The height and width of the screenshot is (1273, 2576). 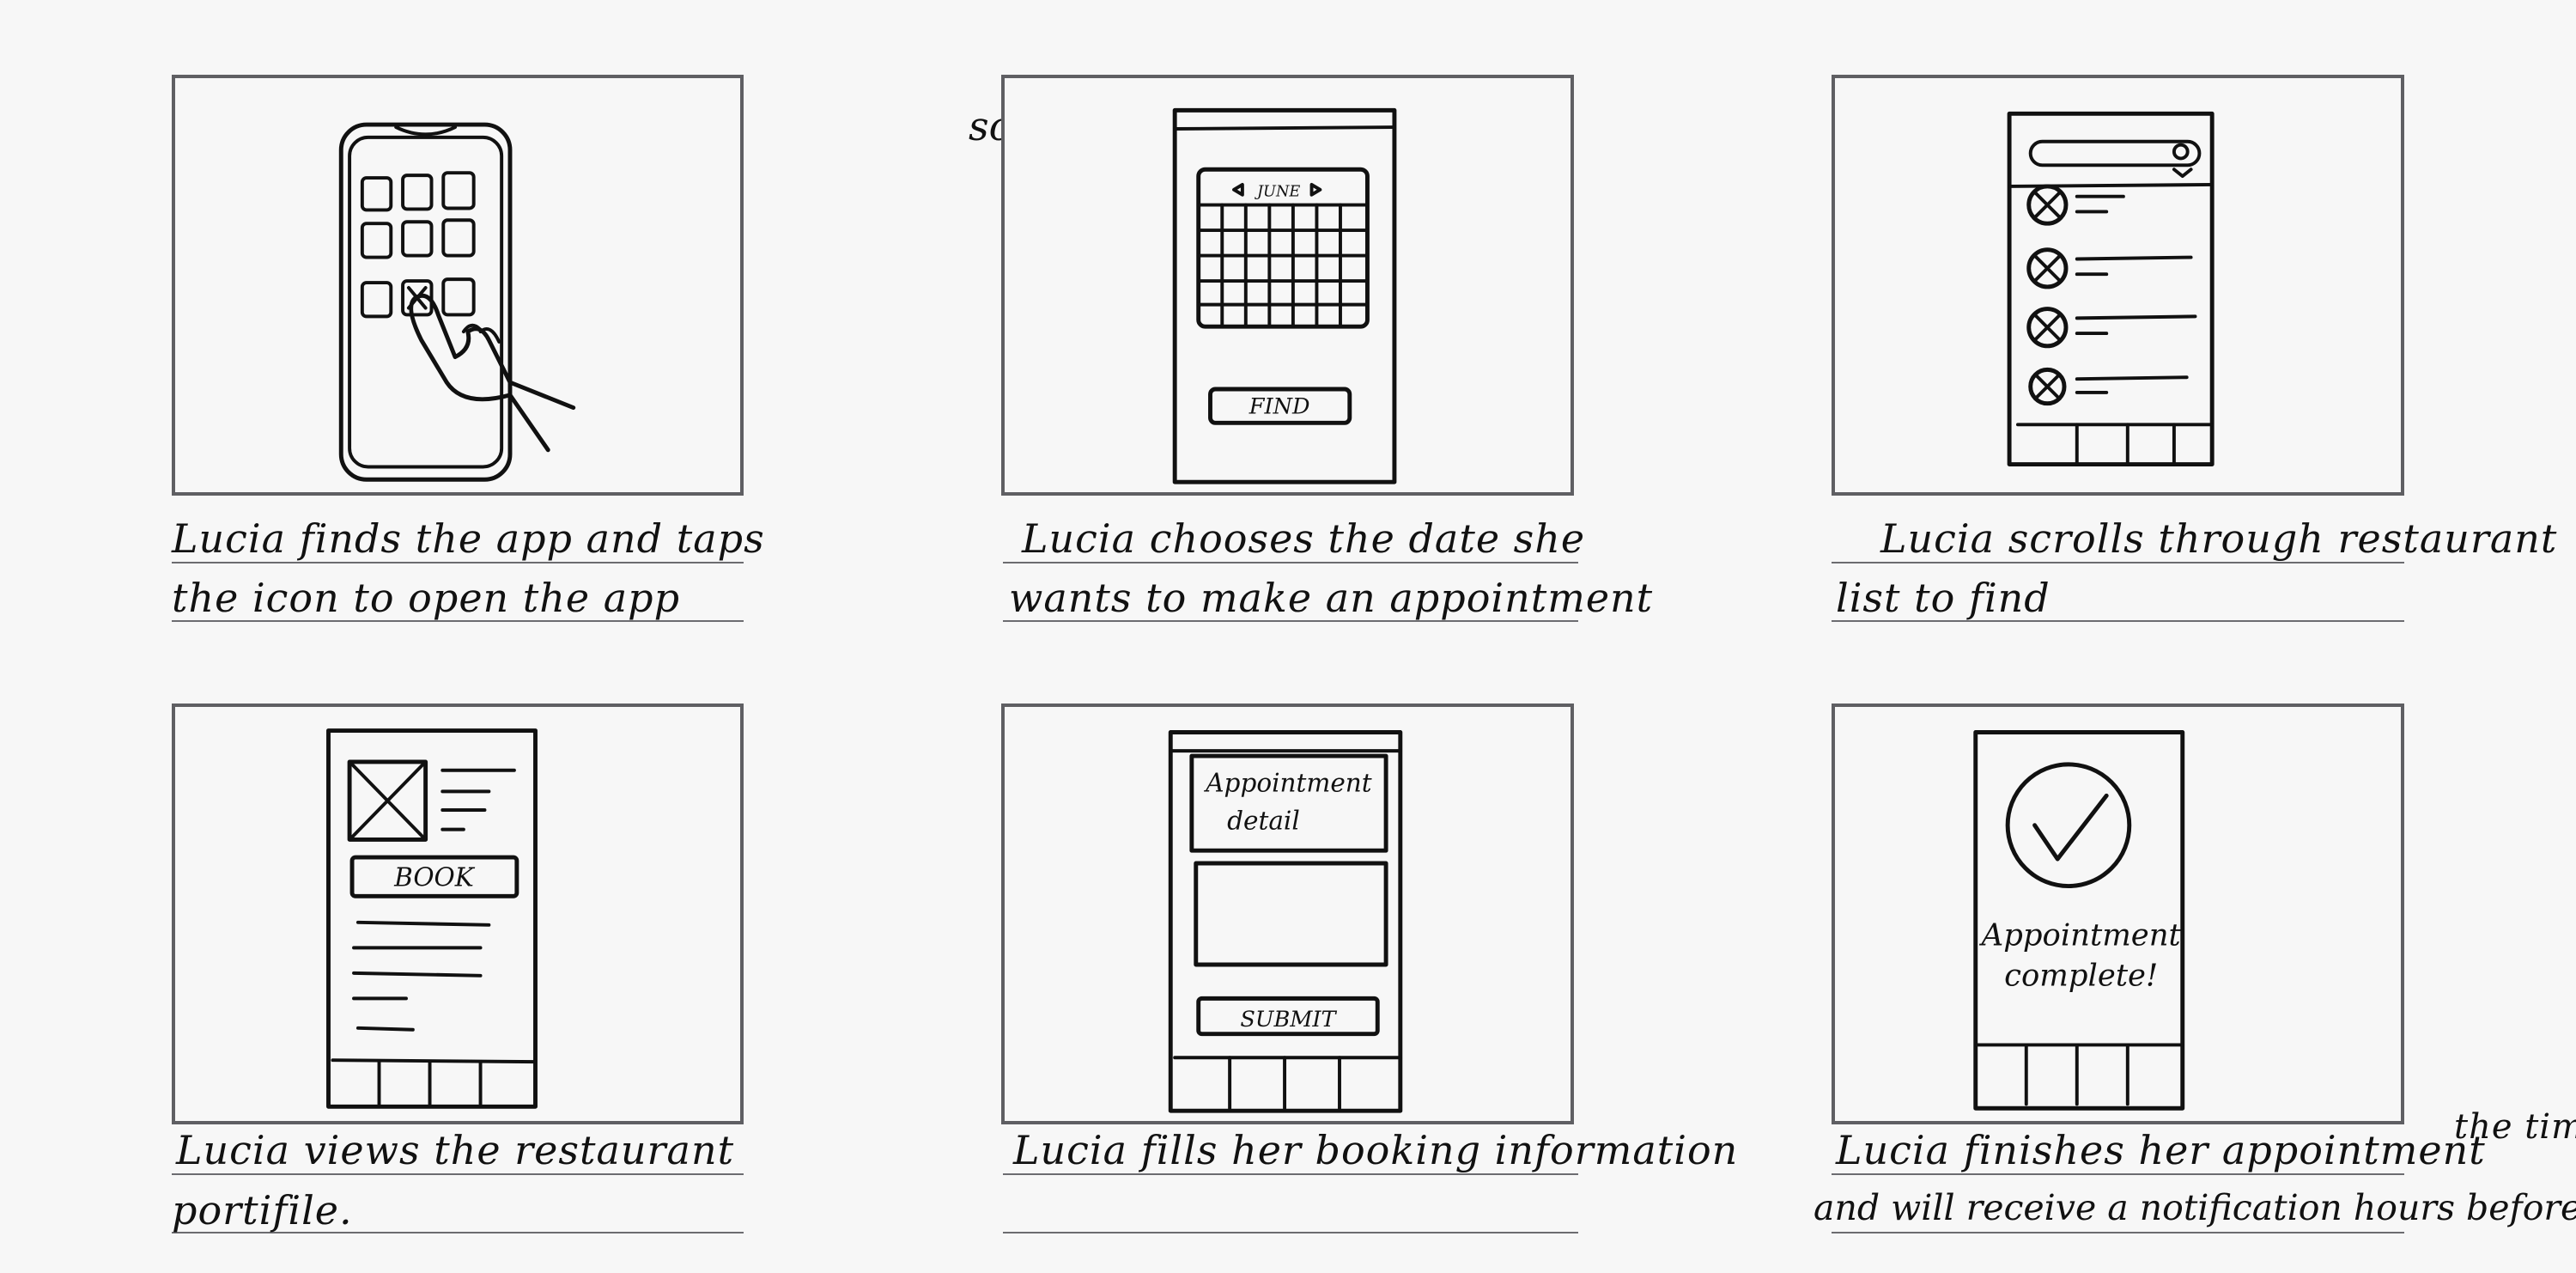 I want to click on caption-panel-3-line-1: Lucia scrolls through restaurant, so click(x=2219, y=538).